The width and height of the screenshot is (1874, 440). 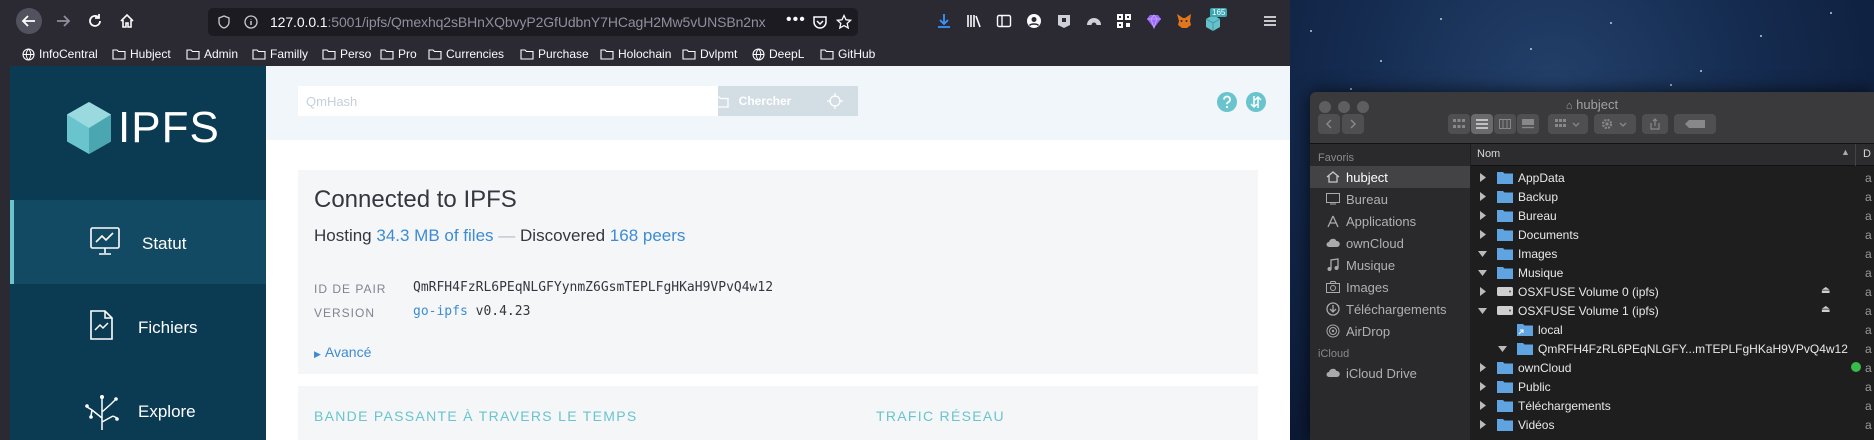 What do you see at coordinates (1615, 124) in the screenshot?
I see `action-button` at bounding box center [1615, 124].